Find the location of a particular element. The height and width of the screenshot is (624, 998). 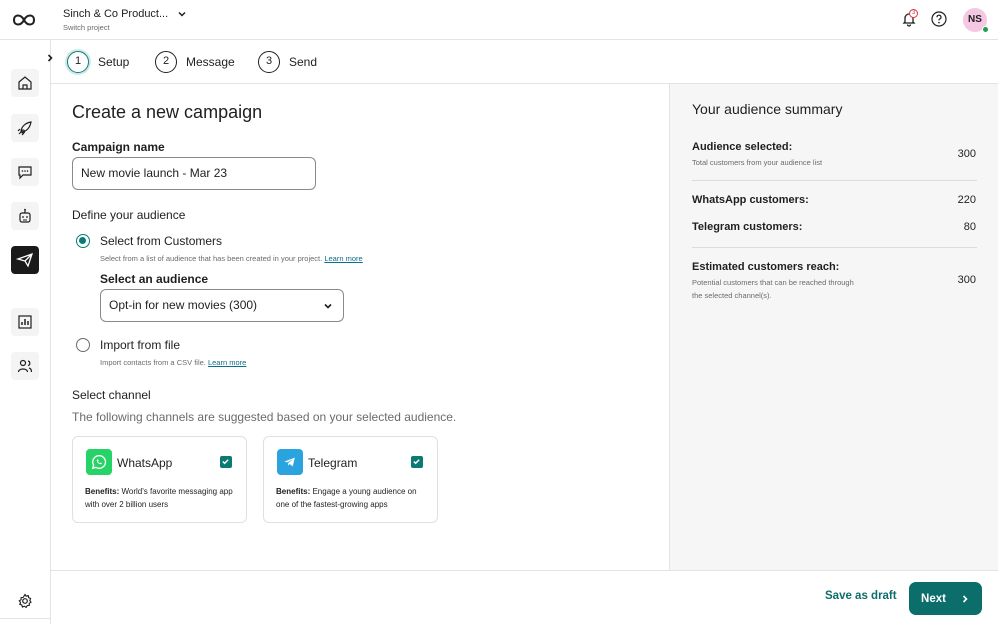

step-label: Send is located at coordinates (303, 62).